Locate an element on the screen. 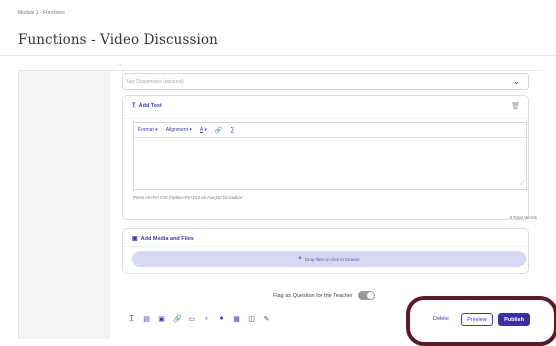  trash-icon: 🗑 is located at coordinates (515, 106).